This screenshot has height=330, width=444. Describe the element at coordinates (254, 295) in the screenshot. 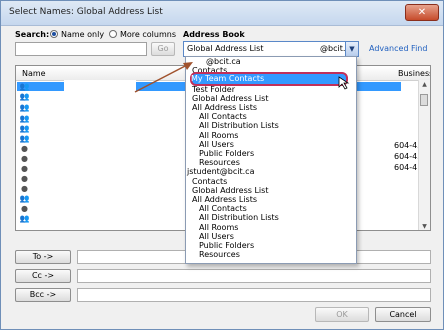

I see `bcc-field` at that location.